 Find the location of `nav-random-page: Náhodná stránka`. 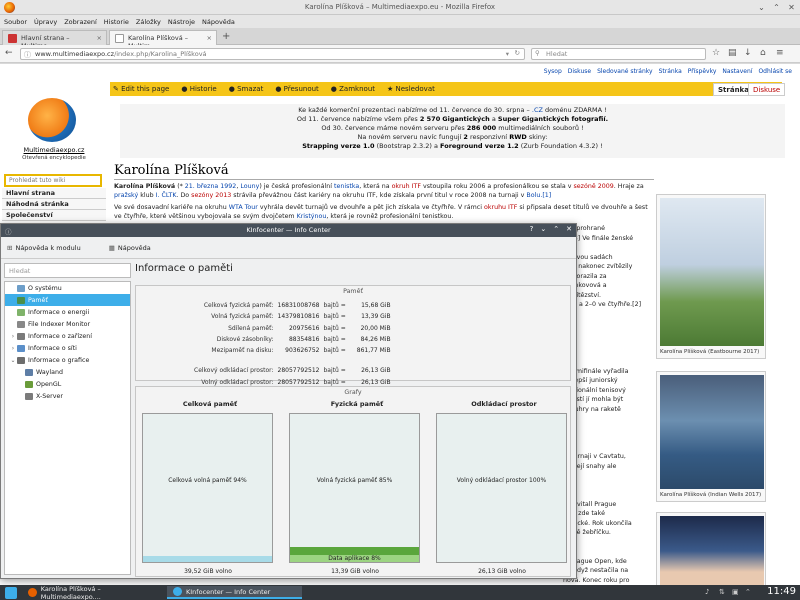

nav-random-page: Náhodná stránka is located at coordinates (54, 204).